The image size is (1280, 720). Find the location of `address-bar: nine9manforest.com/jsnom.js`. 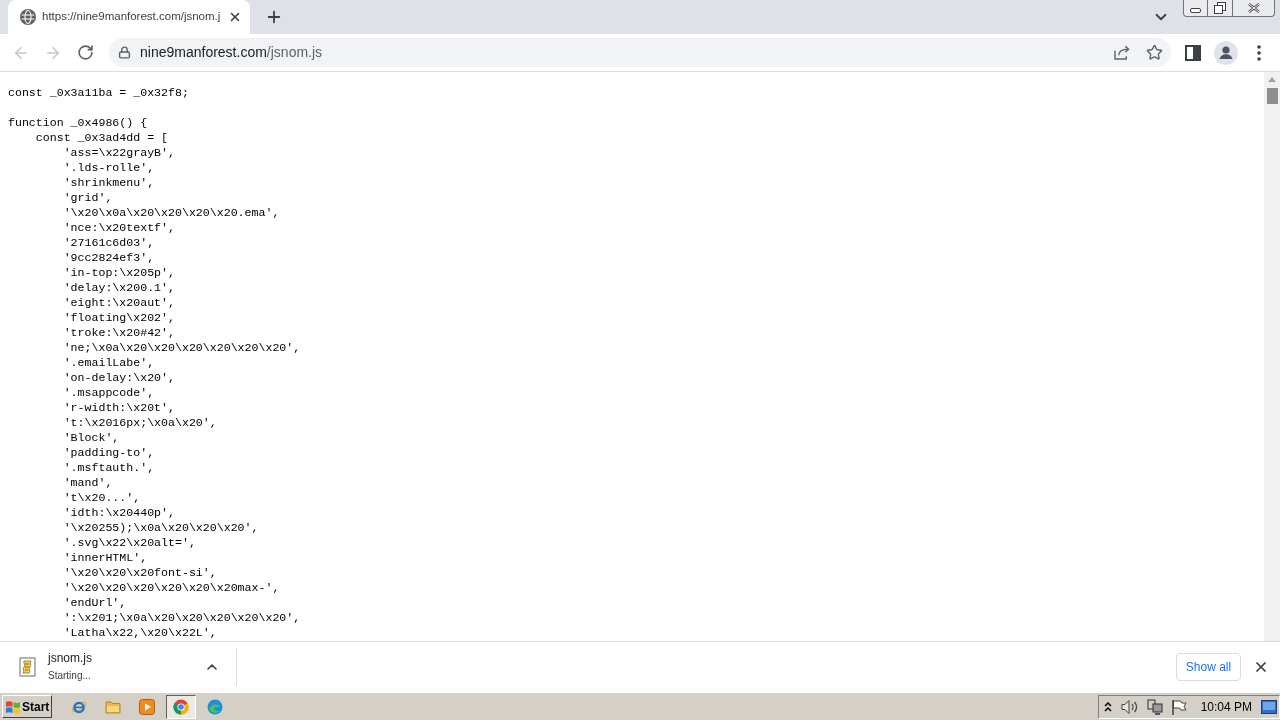

address-bar: nine9manforest.com/jsnom.js is located at coordinates (640, 52).